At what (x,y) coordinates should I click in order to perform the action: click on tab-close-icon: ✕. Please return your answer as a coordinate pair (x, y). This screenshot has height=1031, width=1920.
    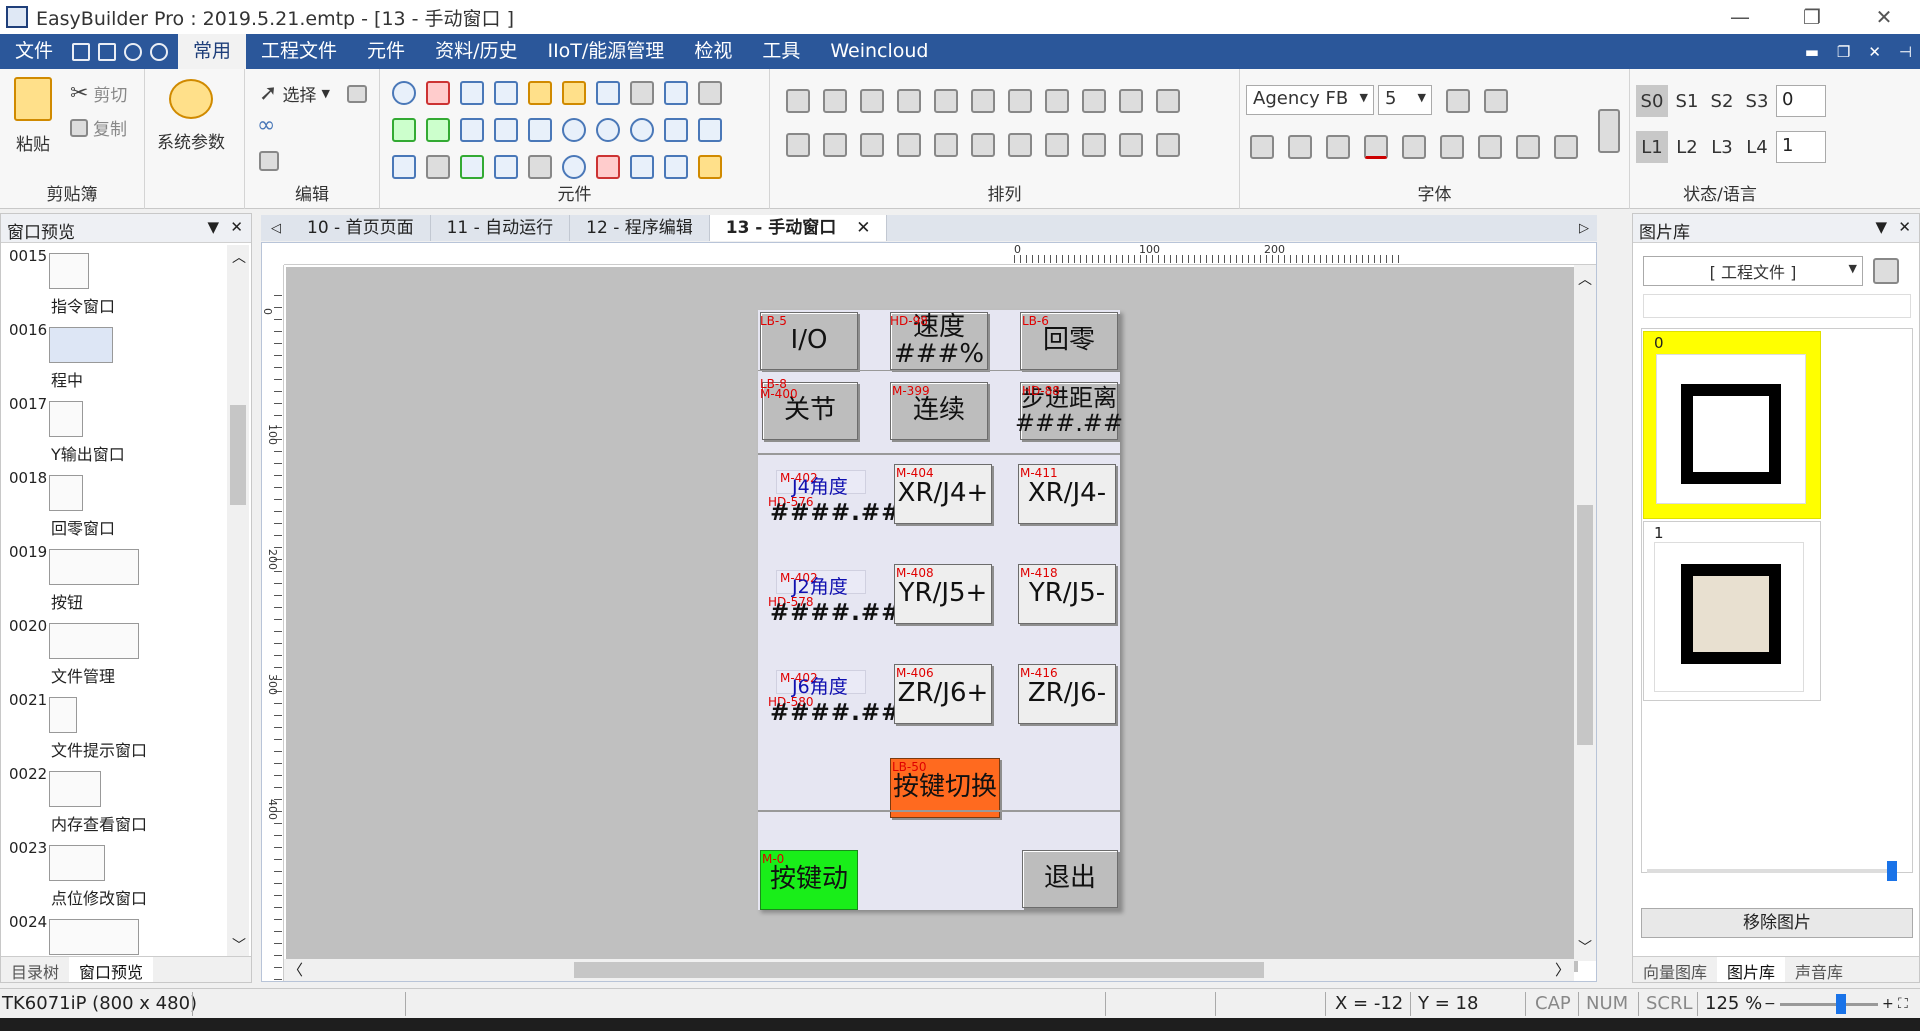
    Looking at the image, I should click on (863, 228).